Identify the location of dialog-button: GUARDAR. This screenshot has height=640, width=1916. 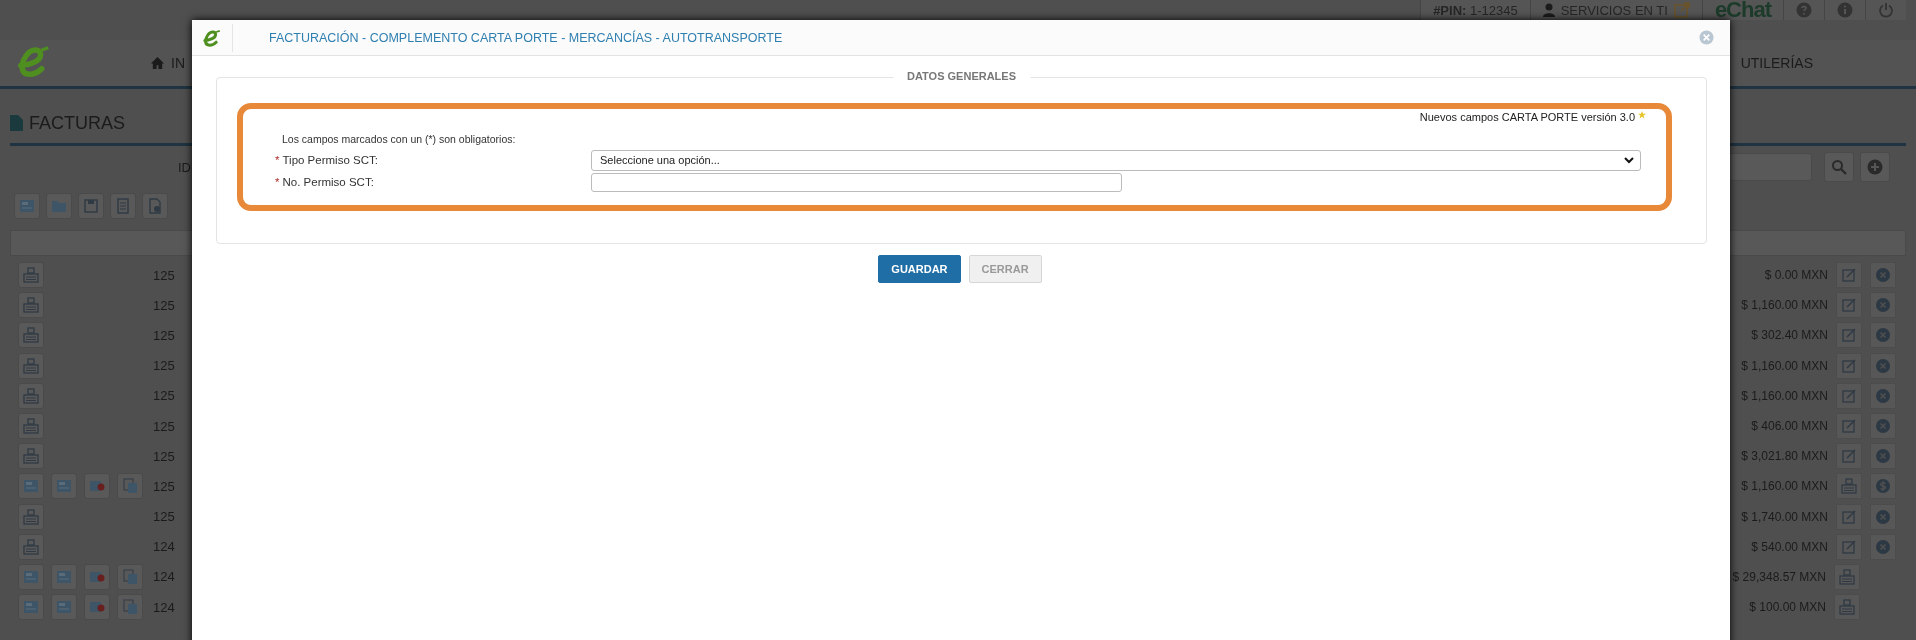
(919, 269).